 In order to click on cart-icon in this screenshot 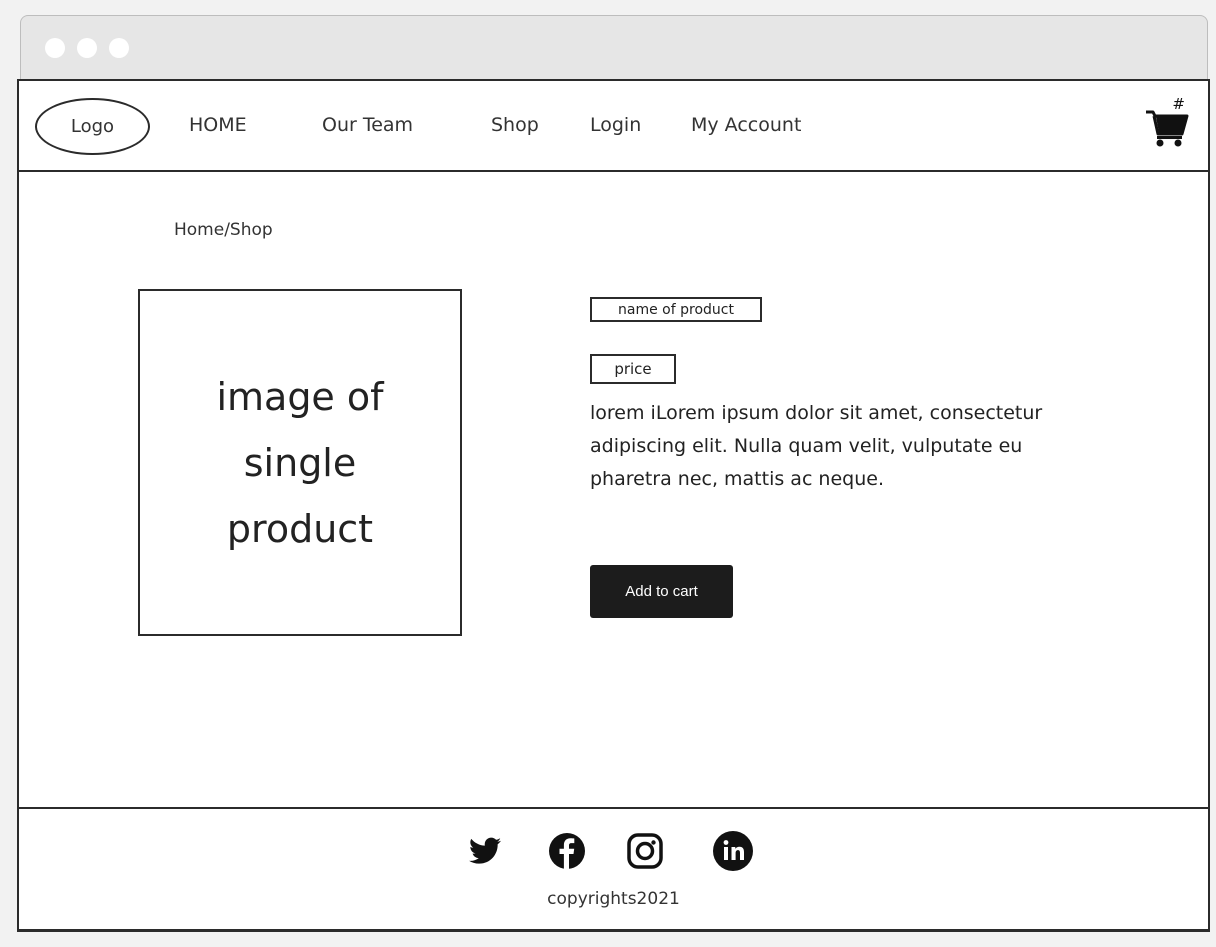, I will do `click(1167, 128)`.